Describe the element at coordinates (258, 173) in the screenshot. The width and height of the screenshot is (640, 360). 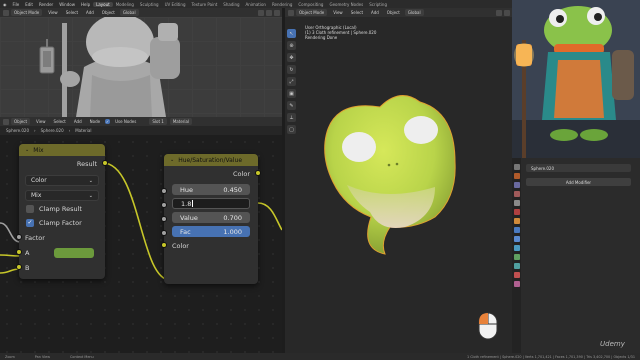
I see `color-output-socket` at that location.